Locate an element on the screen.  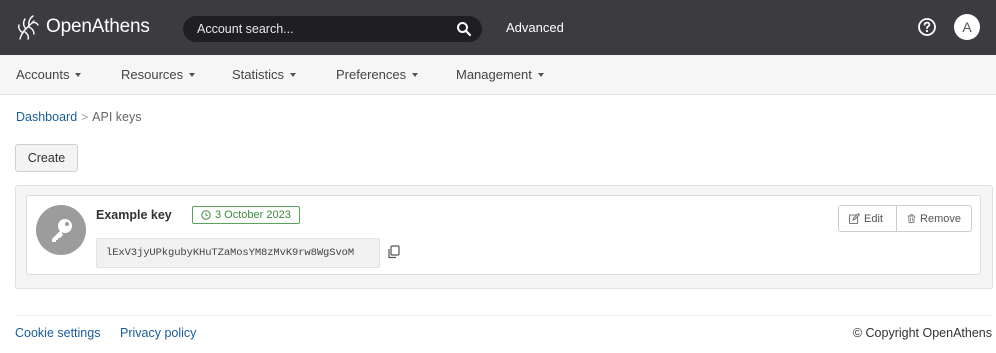
api-key-value: lExV3jyUPkgubyKHuTZaMosYM8zMvK9rw8WgSvoM is located at coordinates (238, 253).